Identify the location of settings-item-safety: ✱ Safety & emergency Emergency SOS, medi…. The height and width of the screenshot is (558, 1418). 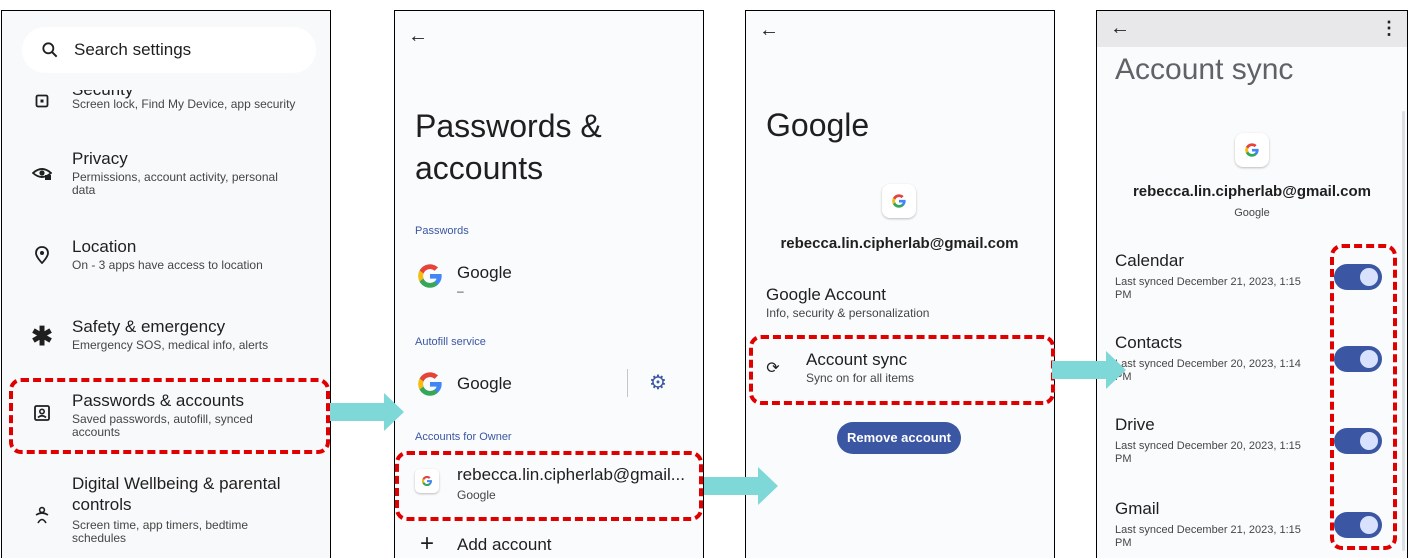
(166, 339).